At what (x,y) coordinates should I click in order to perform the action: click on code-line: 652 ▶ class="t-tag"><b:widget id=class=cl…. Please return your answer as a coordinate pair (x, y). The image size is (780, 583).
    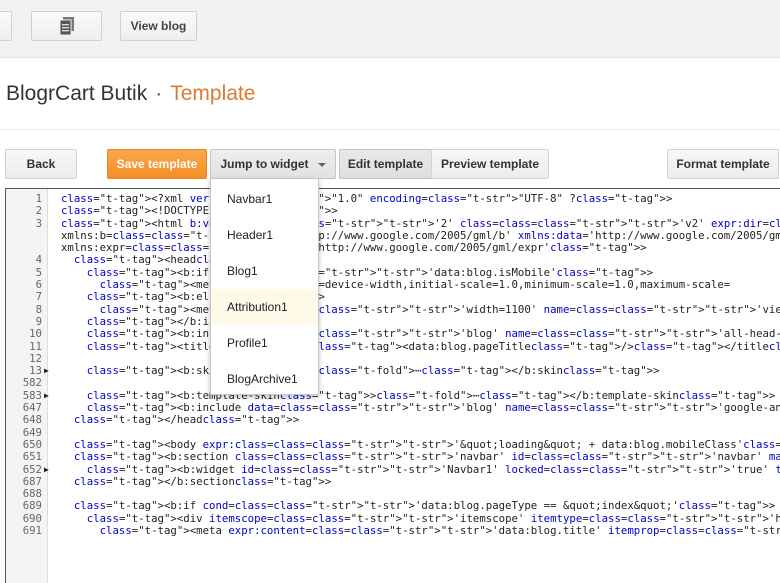
    Looking at the image, I should click on (393, 469).